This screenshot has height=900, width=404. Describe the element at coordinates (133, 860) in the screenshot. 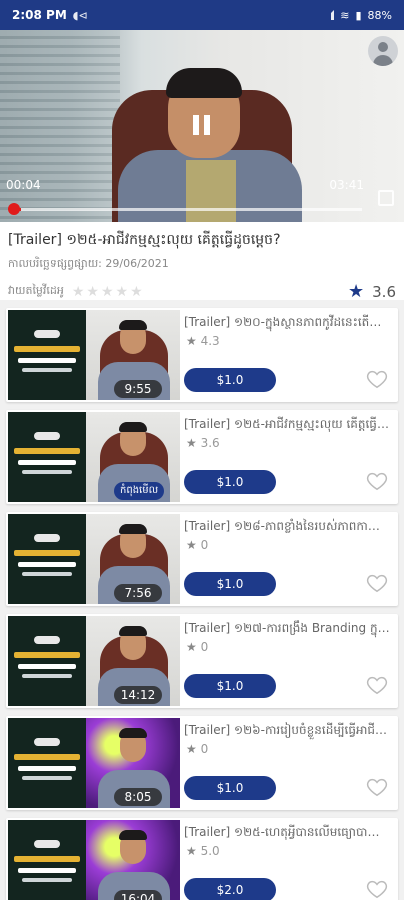

I see `video-thumbnail` at that location.